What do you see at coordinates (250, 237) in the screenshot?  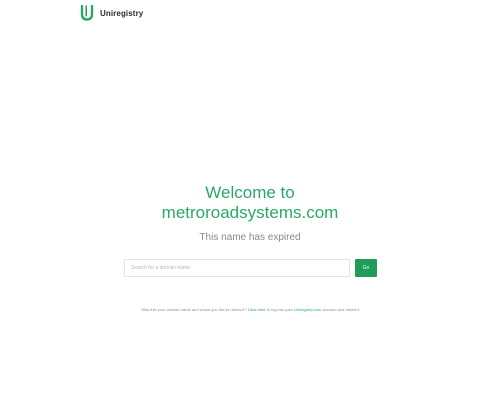 I see `expired-status: This name has expired` at bounding box center [250, 237].